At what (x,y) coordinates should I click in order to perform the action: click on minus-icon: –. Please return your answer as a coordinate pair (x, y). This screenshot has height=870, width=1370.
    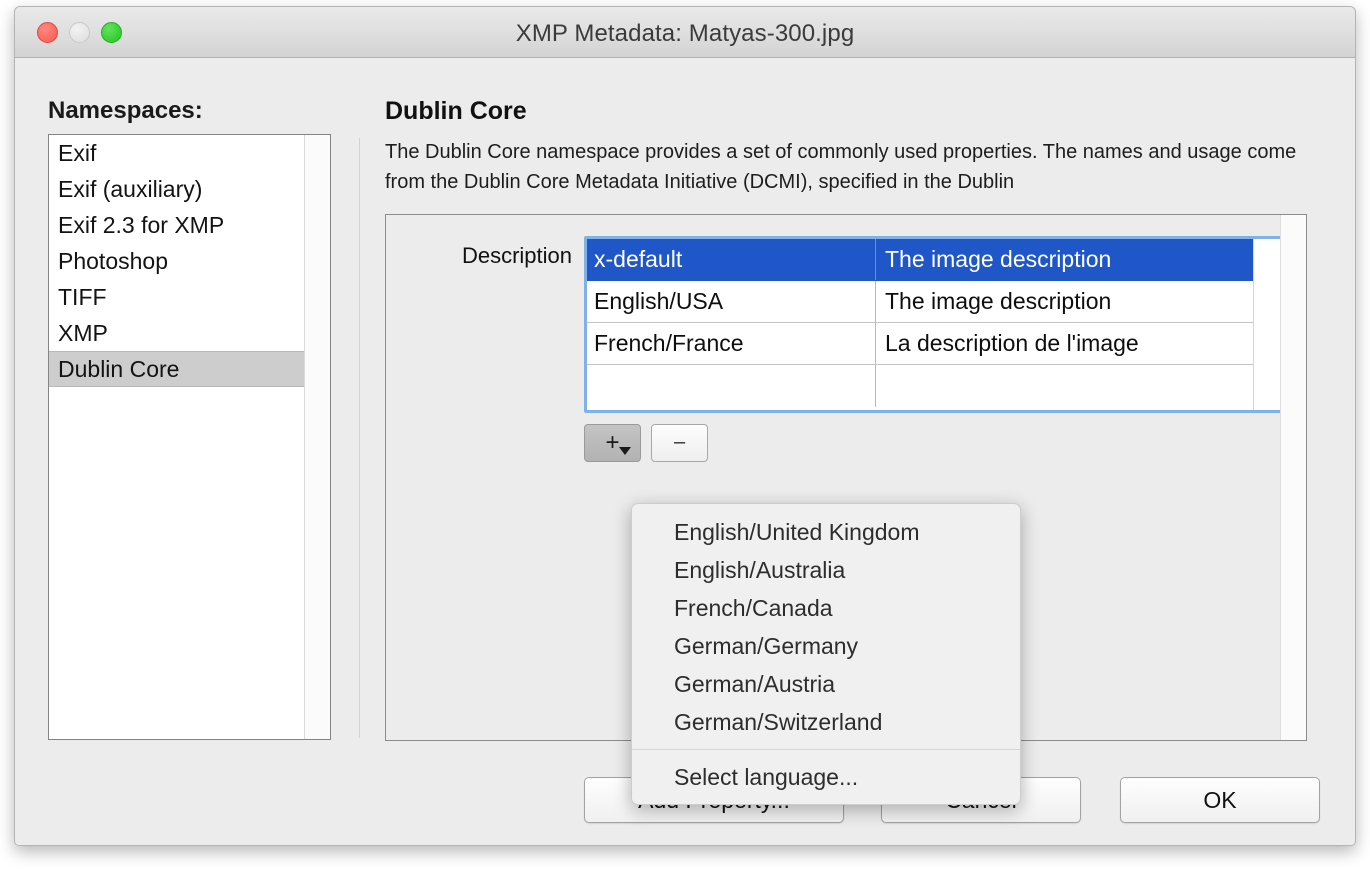
    Looking at the image, I should click on (679, 442).